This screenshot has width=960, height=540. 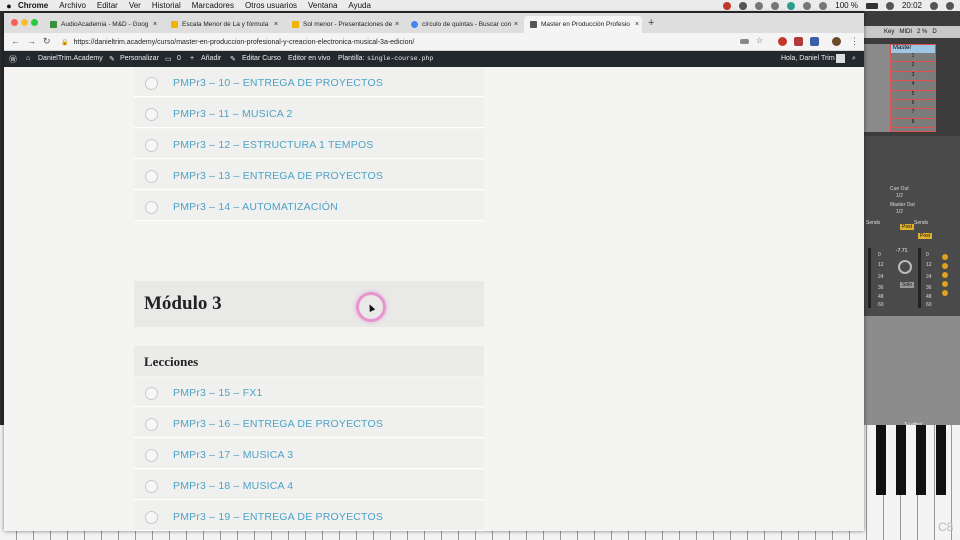 What do you see at coordinates (808, 58) in the screenshot?
I see `user-greeting: Hola, Daniel Trim` at bounding box center [808, 58].